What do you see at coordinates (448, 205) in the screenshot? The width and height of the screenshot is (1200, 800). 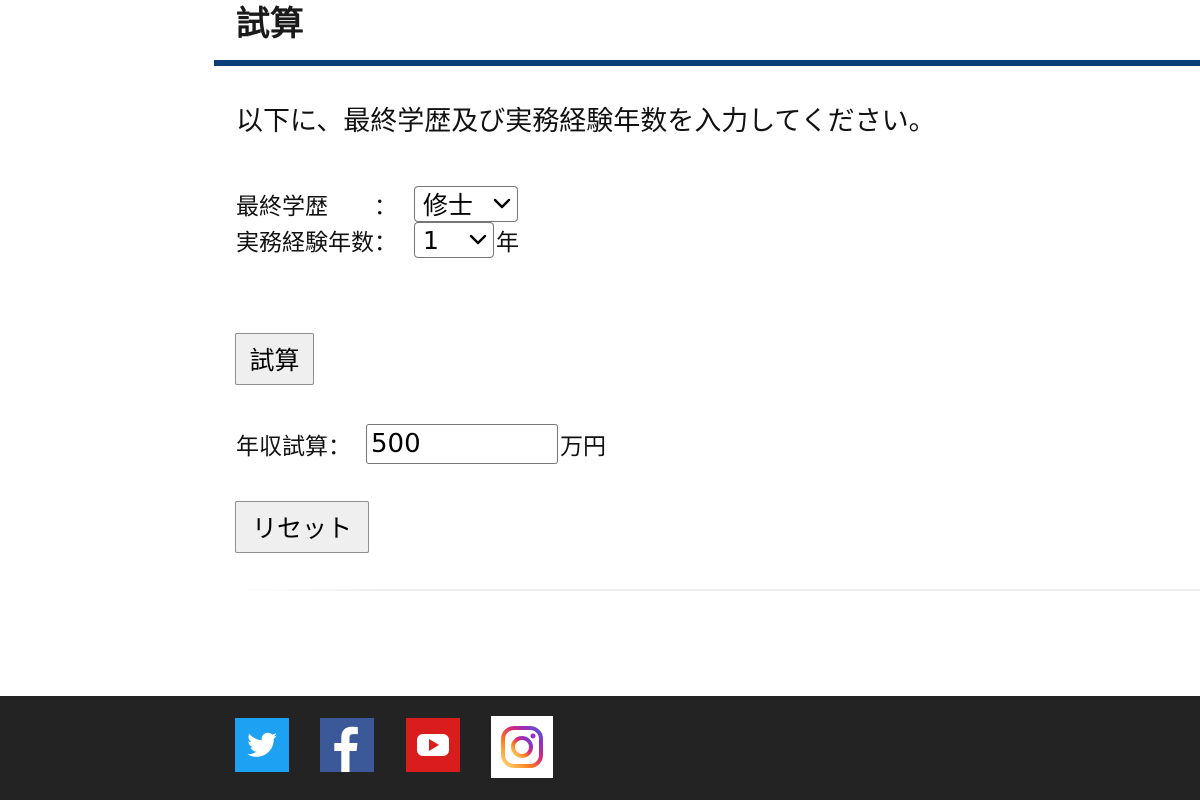 I see `education-selected-value: 修士` at bounding box center [448, 205].